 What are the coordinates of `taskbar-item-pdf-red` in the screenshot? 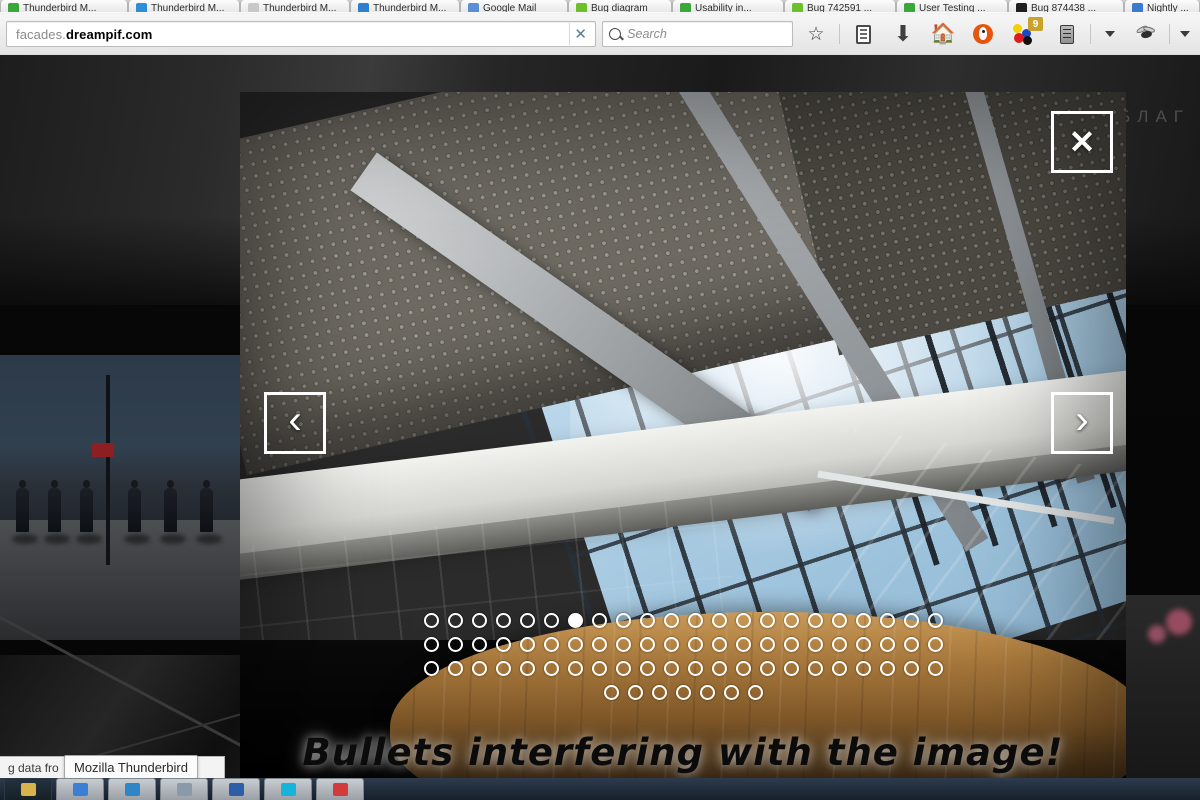 It's located at (340, 789).